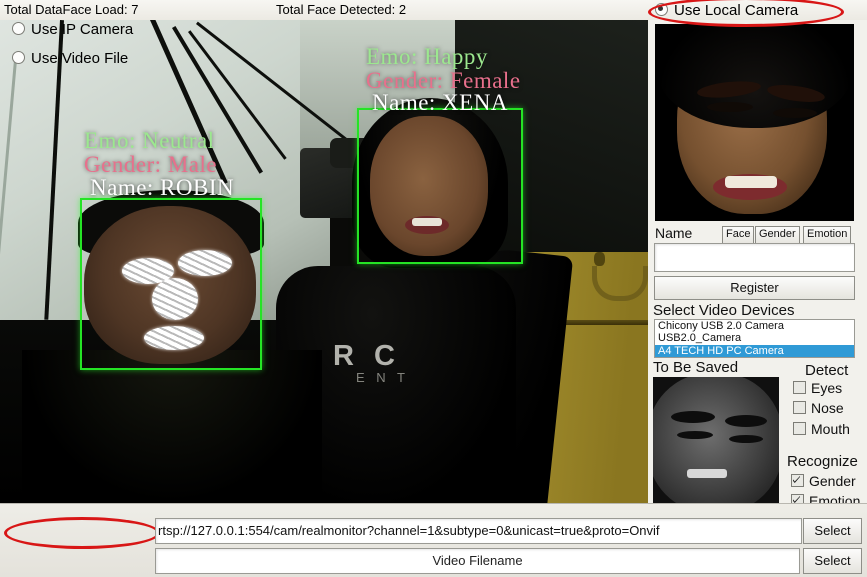  Describe the element at coordinates (754, 326) in the screenshot. I see `list-item: Chicony USB 2.0 Camera` at that location.